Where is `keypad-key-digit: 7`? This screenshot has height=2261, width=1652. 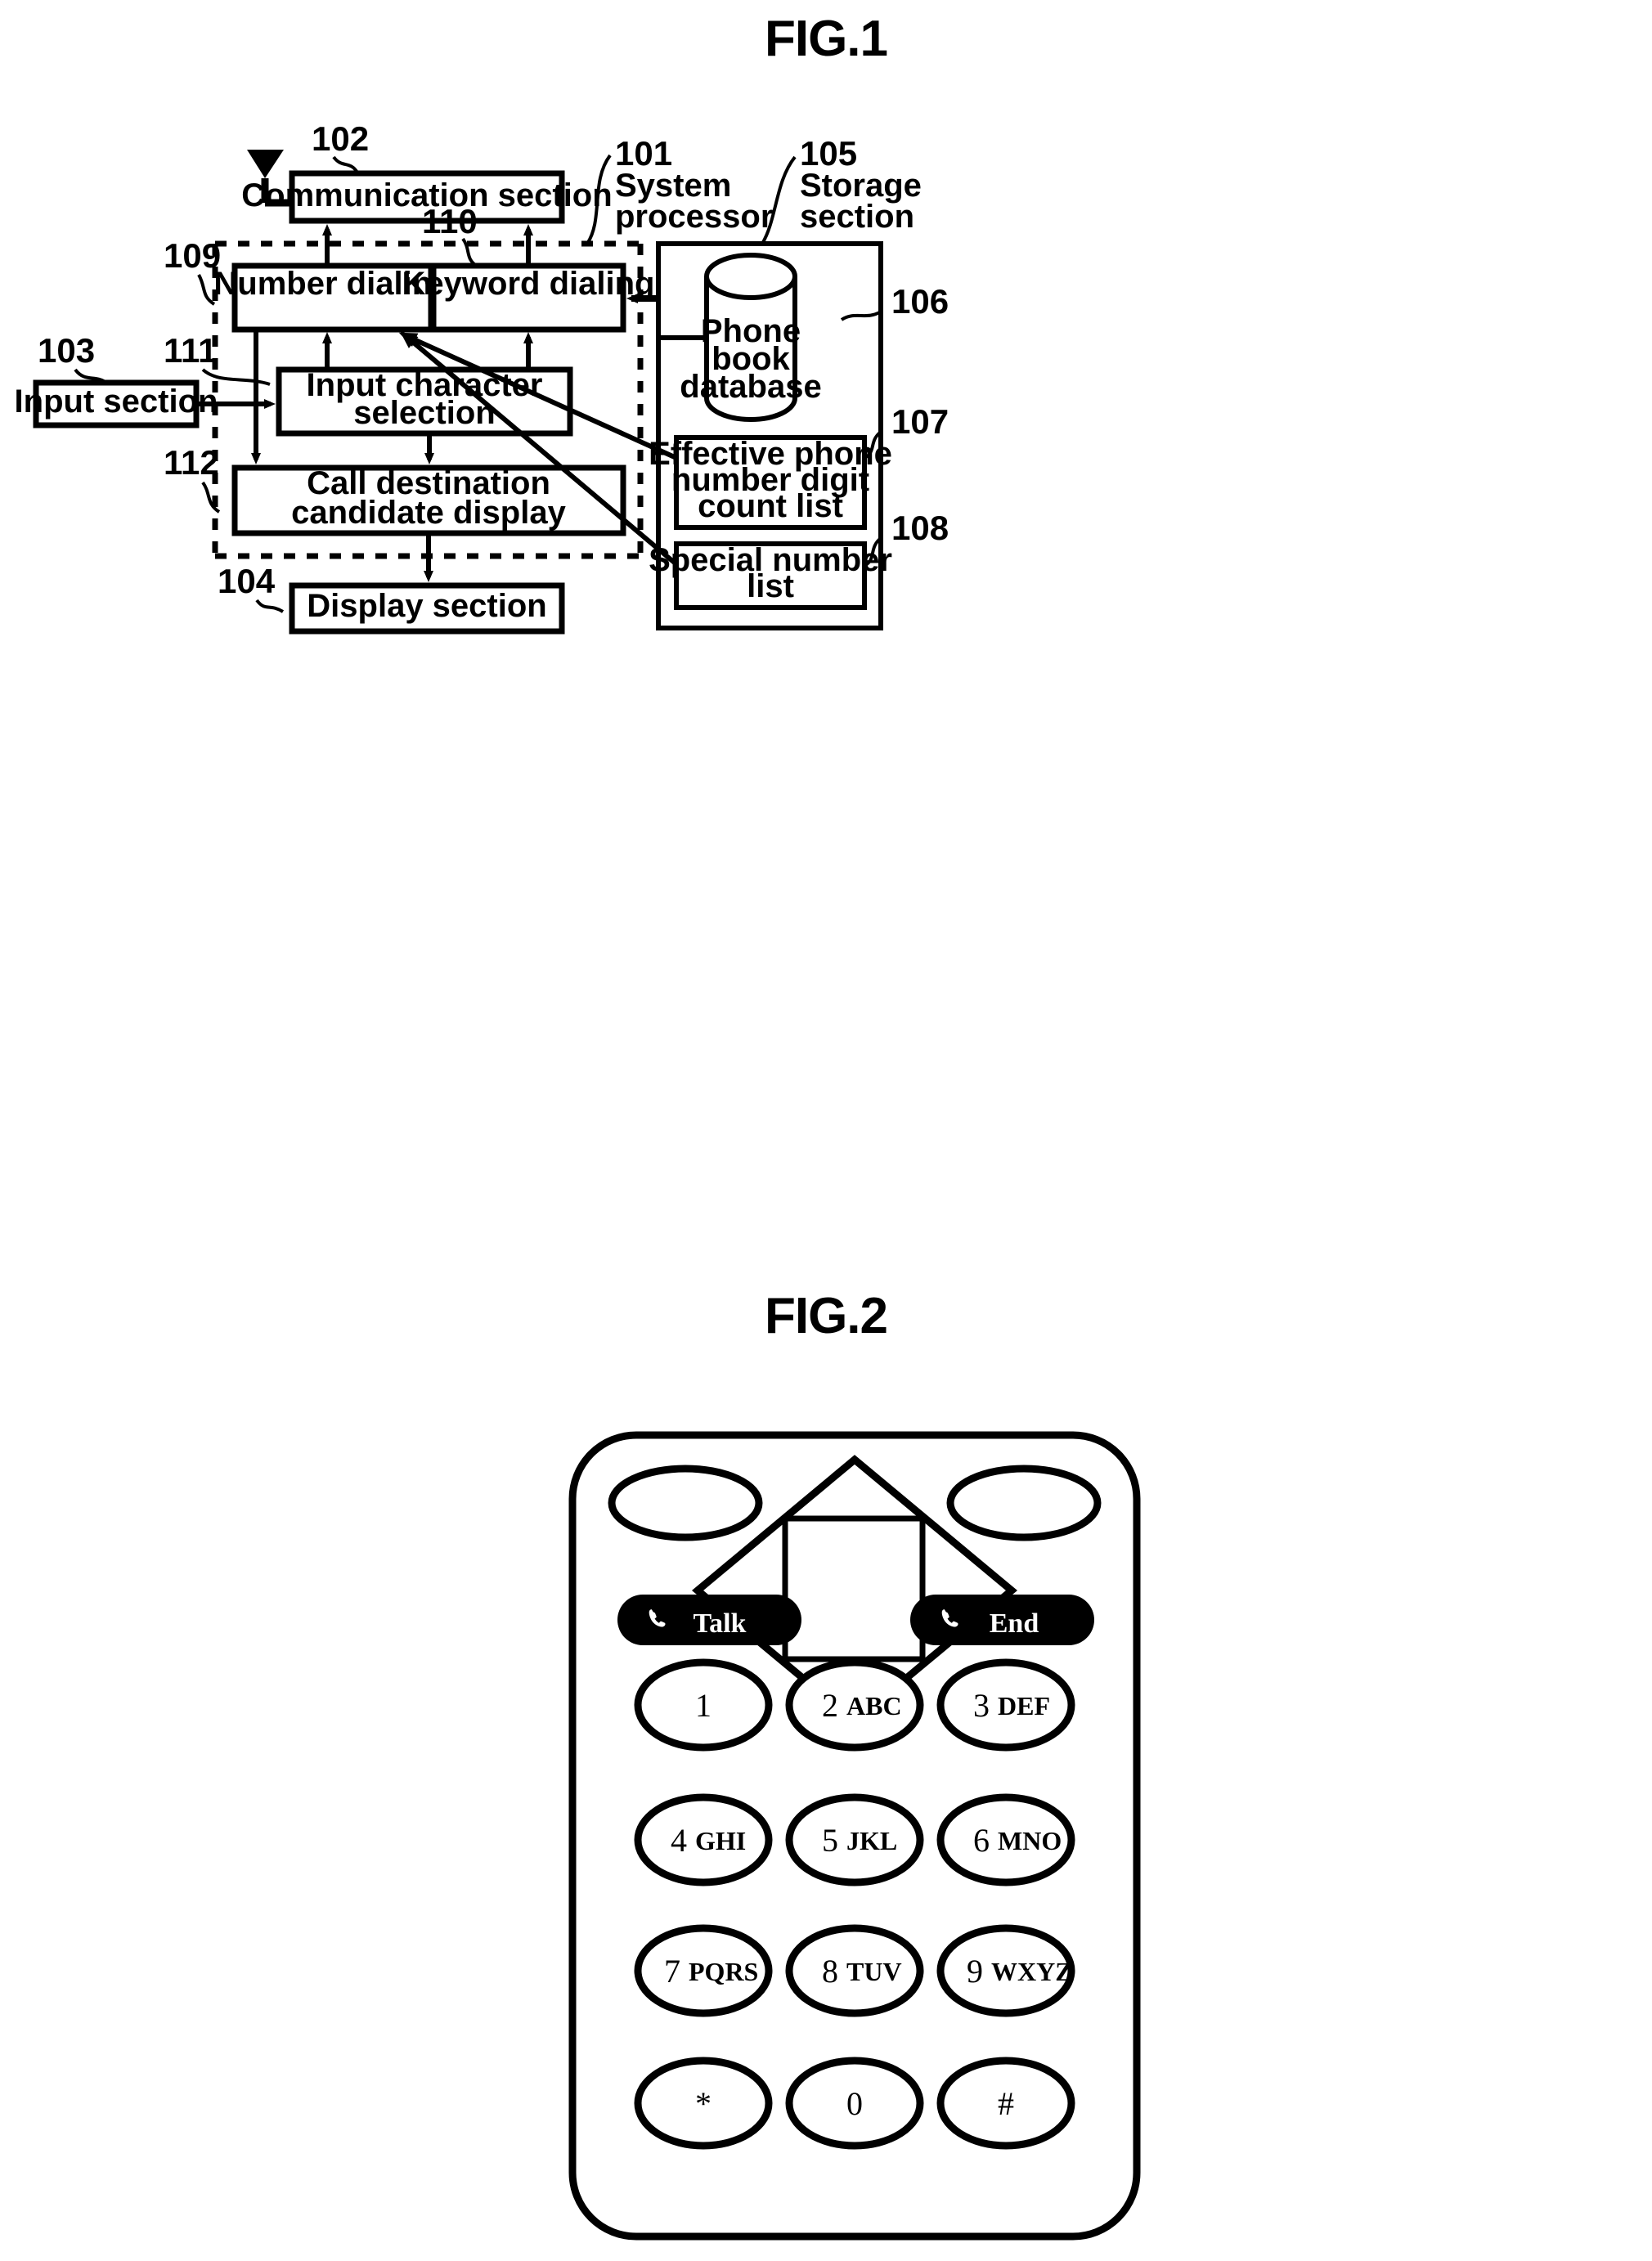
keypad-key-digit: 7 is located at coordinates (672, 1971).